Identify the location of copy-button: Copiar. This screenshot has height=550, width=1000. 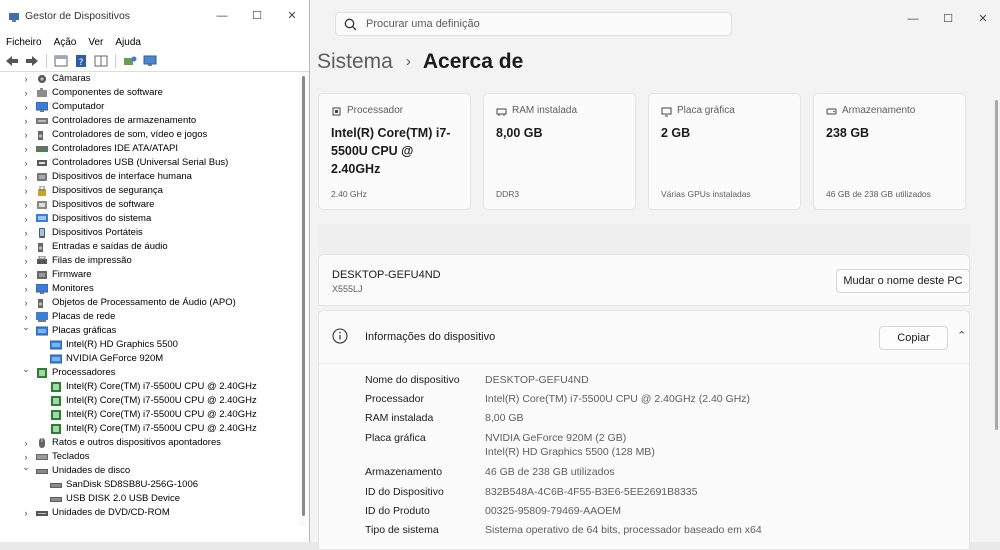
(913, 338).